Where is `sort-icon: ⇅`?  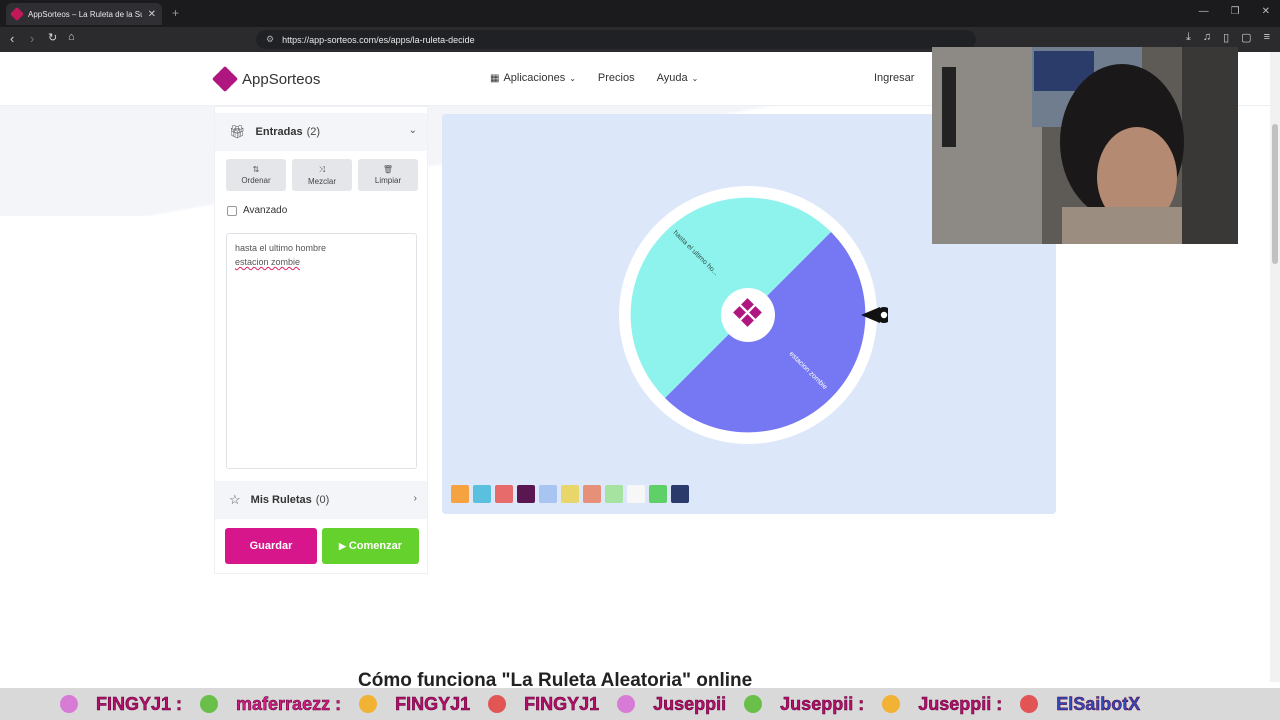
sort-icon: ⇅ is located at coordinates (256, 169).